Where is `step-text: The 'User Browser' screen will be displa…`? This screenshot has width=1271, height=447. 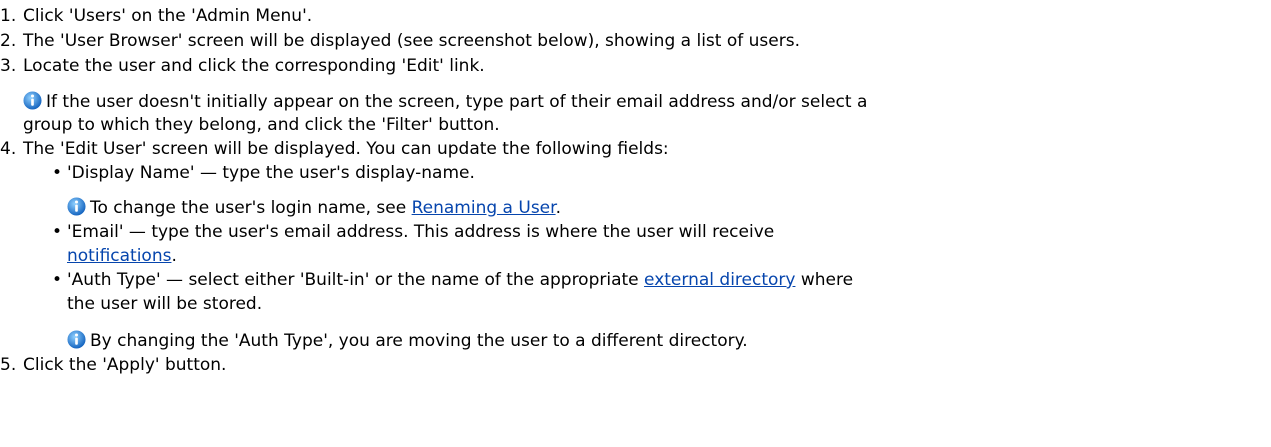
step-text: The 'User Browser' screen will be displa… is located at coordinates (411, 41).